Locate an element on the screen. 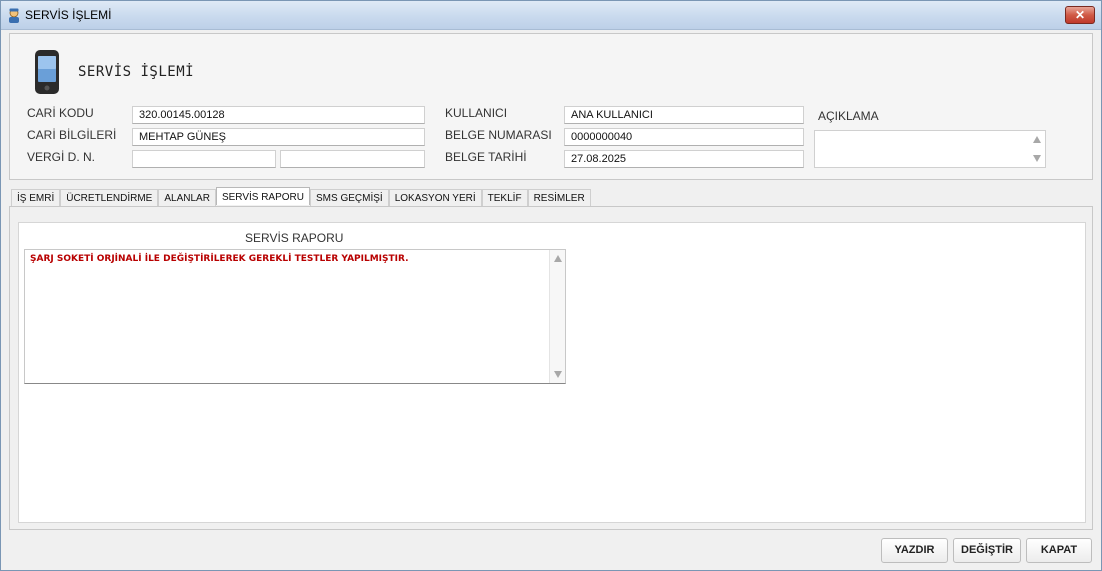 Image resolution: width=1102 pixels, height=571 pixels. belge-tarihi-label: BELGE TARİHİ is located at coordinates (486, 157).